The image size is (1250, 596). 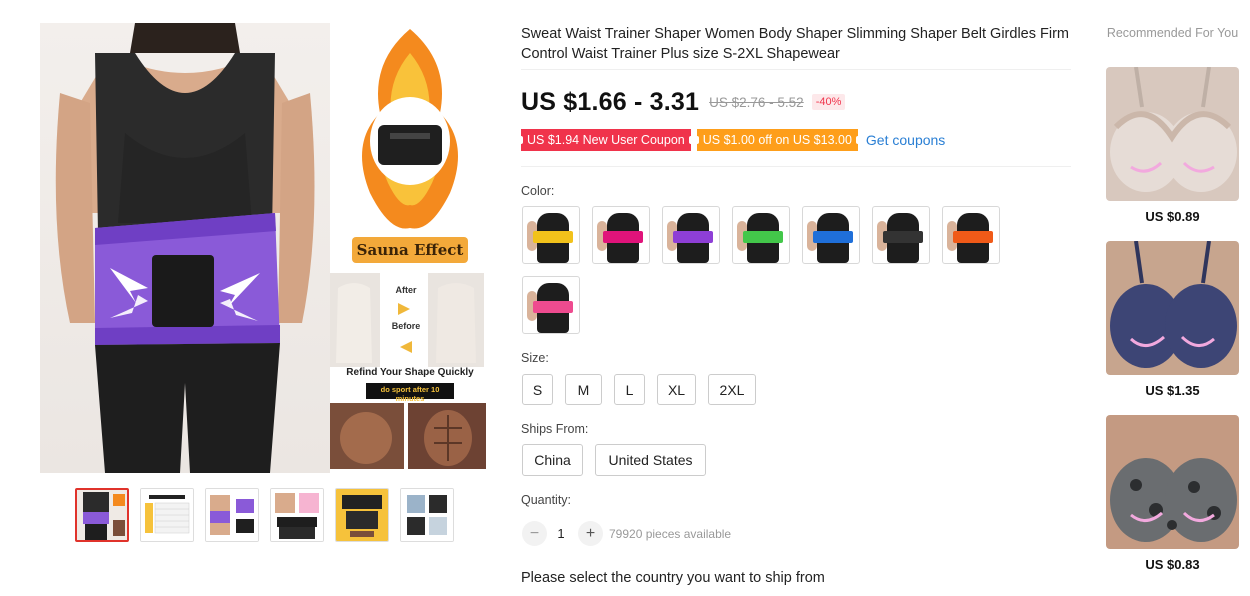 I want to click on original-price: US $2.76 - 5.52, so click(x=756, y=102).